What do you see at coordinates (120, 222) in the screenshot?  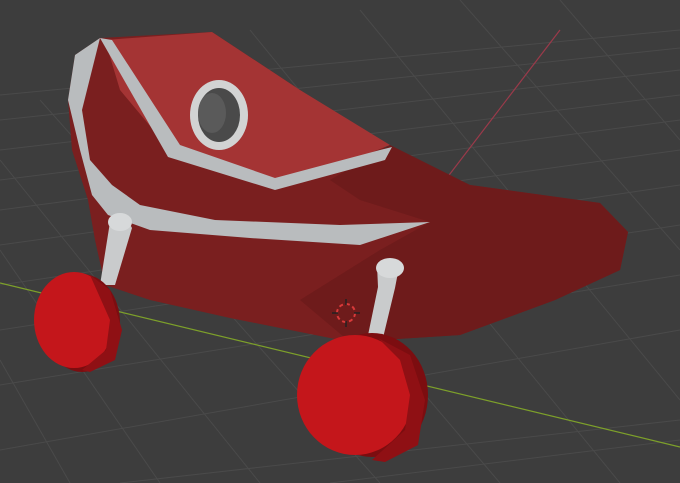 I see `strut-left-joint` at bounding box center [120, 222].